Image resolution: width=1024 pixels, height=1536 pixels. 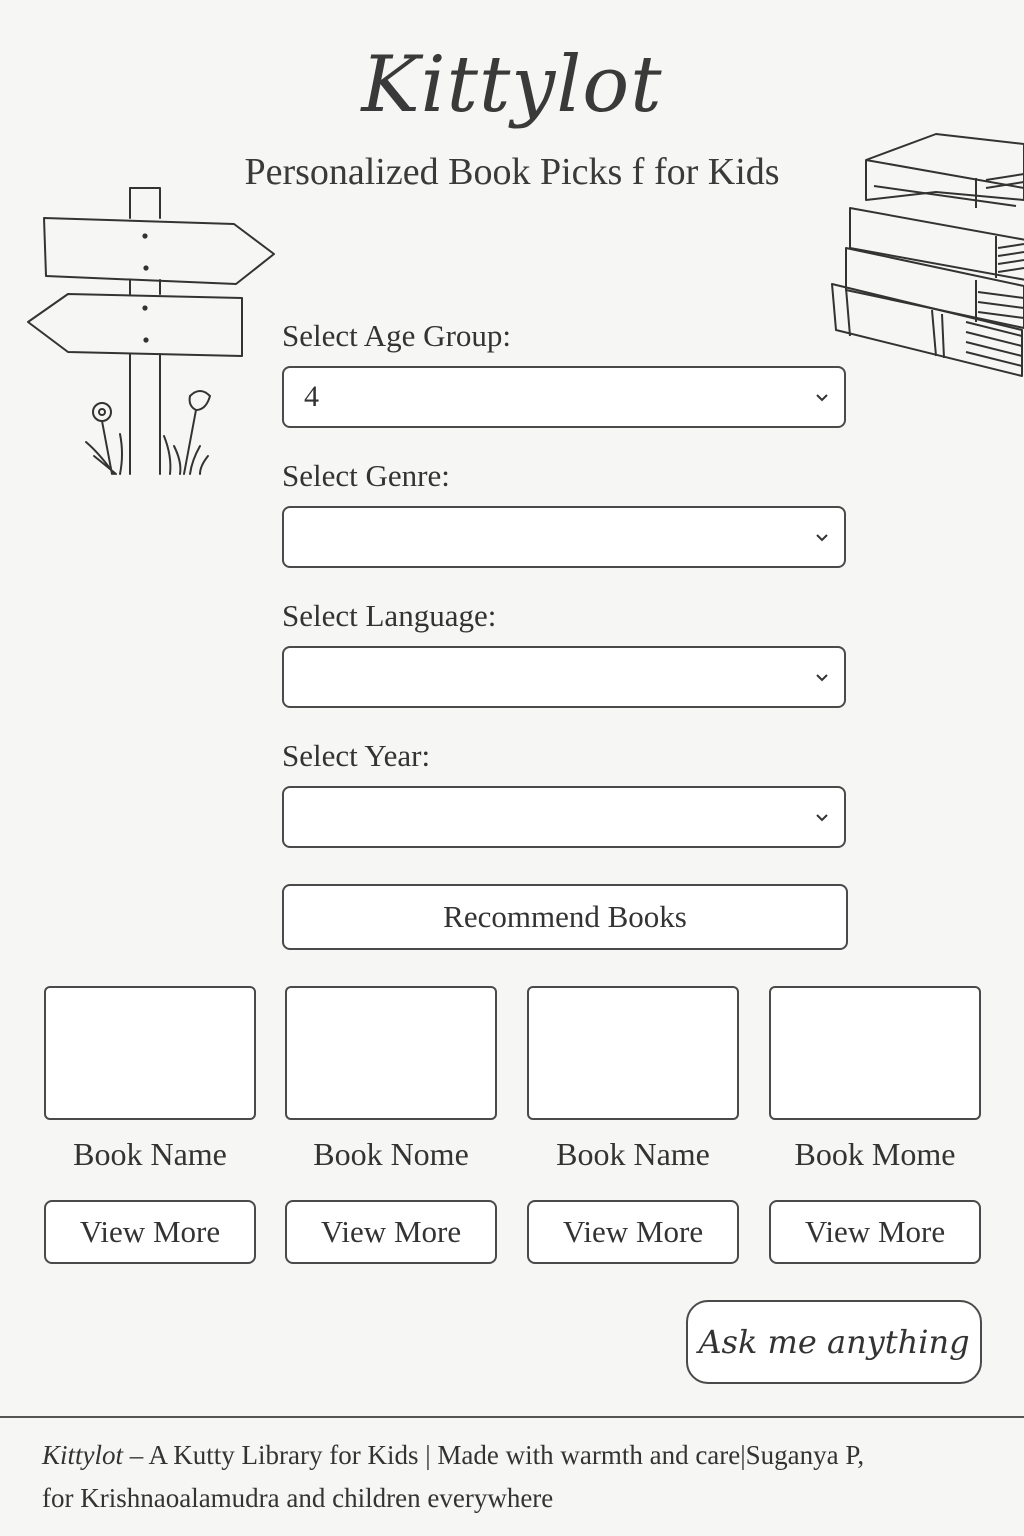 I want to click on genre-select, so click(x=564, y=537).